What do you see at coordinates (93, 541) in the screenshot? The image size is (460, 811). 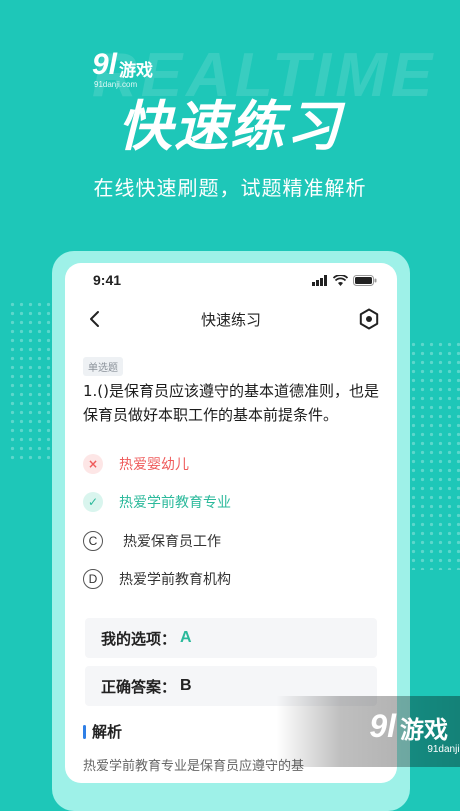 I see `option-letter-c: C` at bounding box center [93, 541].